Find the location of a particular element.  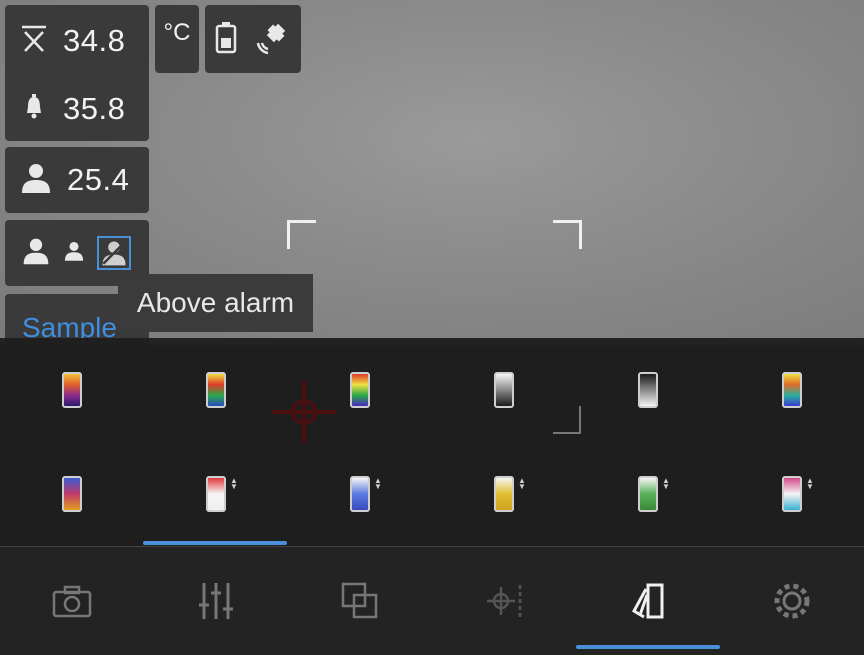

palette-rainbow is located at coordinates (216, 390).